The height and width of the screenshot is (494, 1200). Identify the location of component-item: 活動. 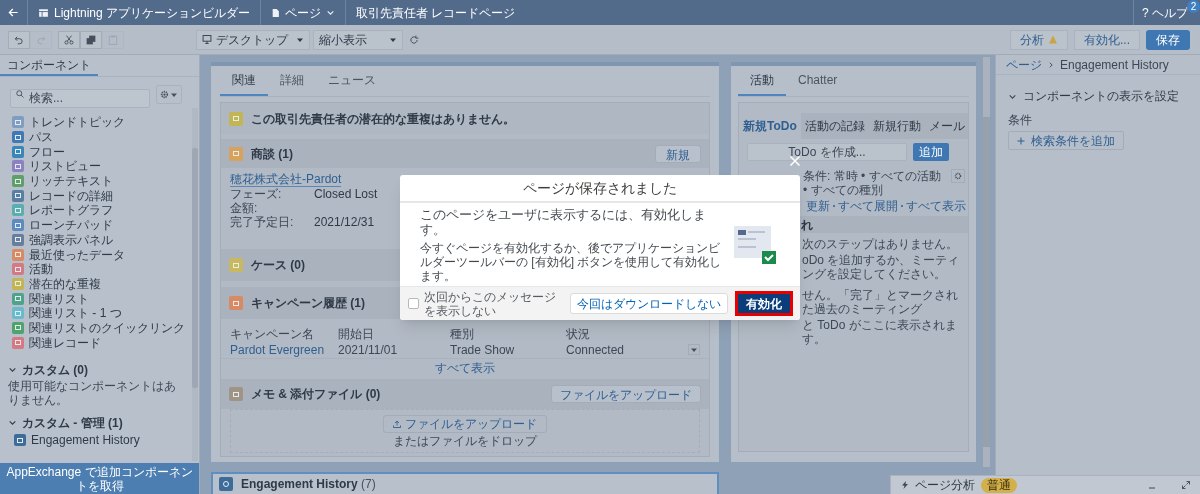
(105, 269).